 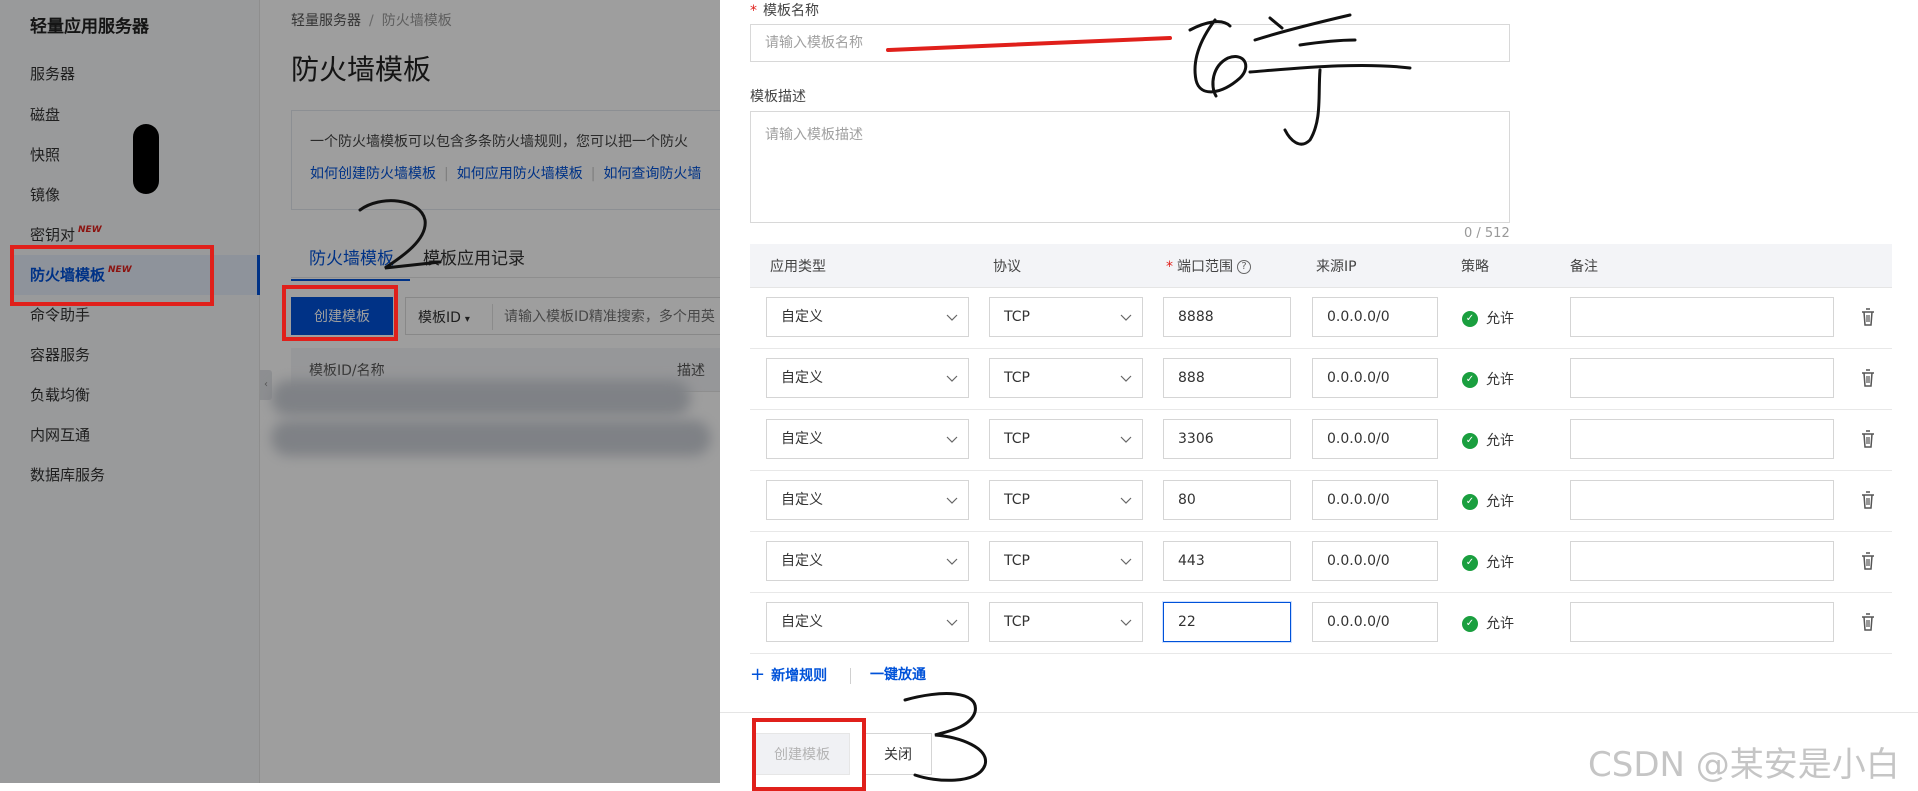 I want to click on column-app-type: 应用类型, so click(x=798, y=267).